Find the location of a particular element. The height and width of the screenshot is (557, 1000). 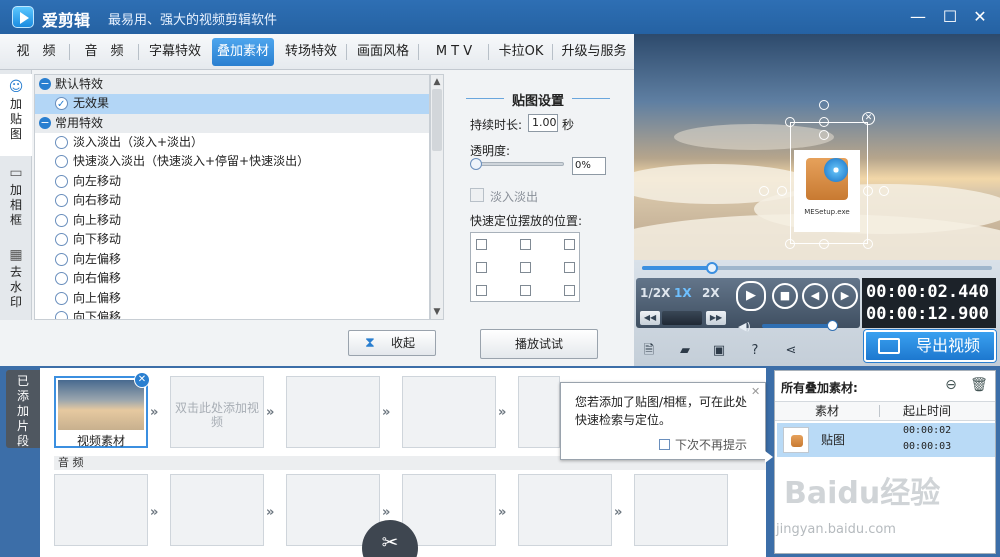

speed-half-button: 1/2X is located at coordinates (655, 293).